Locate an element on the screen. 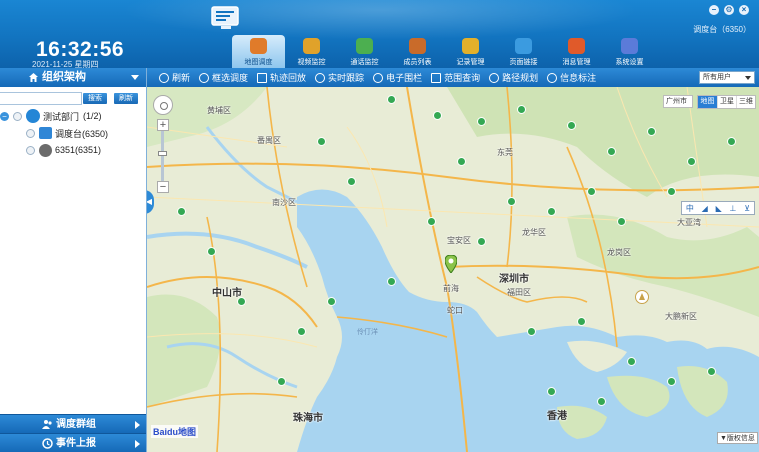 This screenshot has width=759, height=452. map-label-shenzhen: 深圳市 is located at coordinates (514, 279).